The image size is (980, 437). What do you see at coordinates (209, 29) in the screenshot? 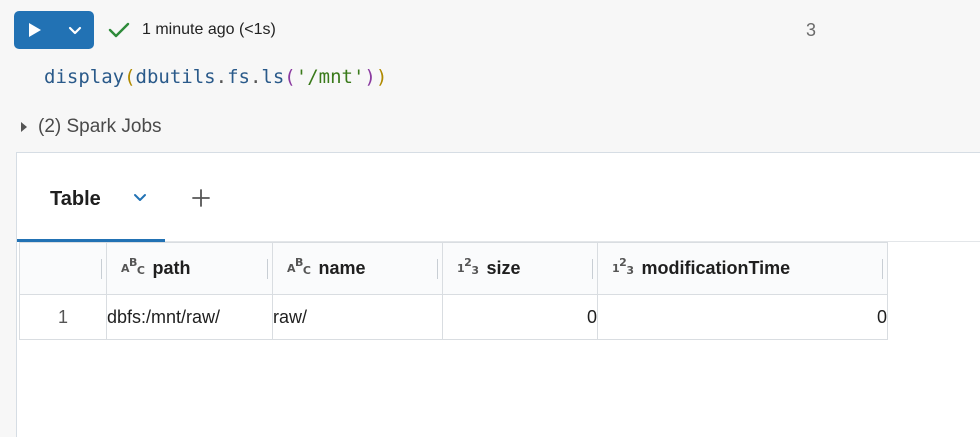
I see `status-text: 1 minute ago (<1s)` at bounding box center [209, 29].